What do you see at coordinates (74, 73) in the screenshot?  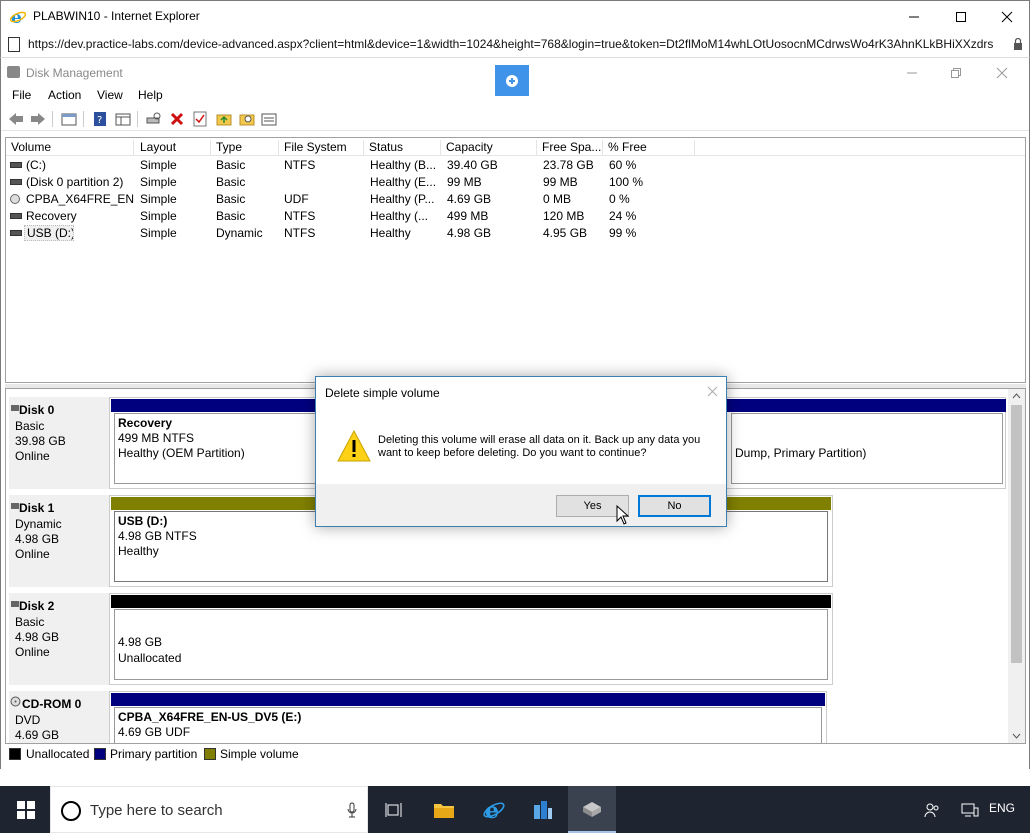 I see `dm-title: Disk Management` at bounding box center [74, 73].